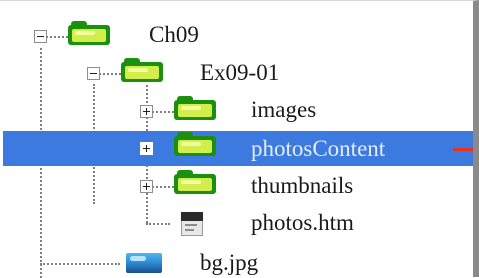 The width and height of the screenshot is (479, 278). What do you see at coordinates (229, 263) in the screenshot?
I see `tree-item-bg-jpg: bg.jpg` at bounding box center [229, 263].